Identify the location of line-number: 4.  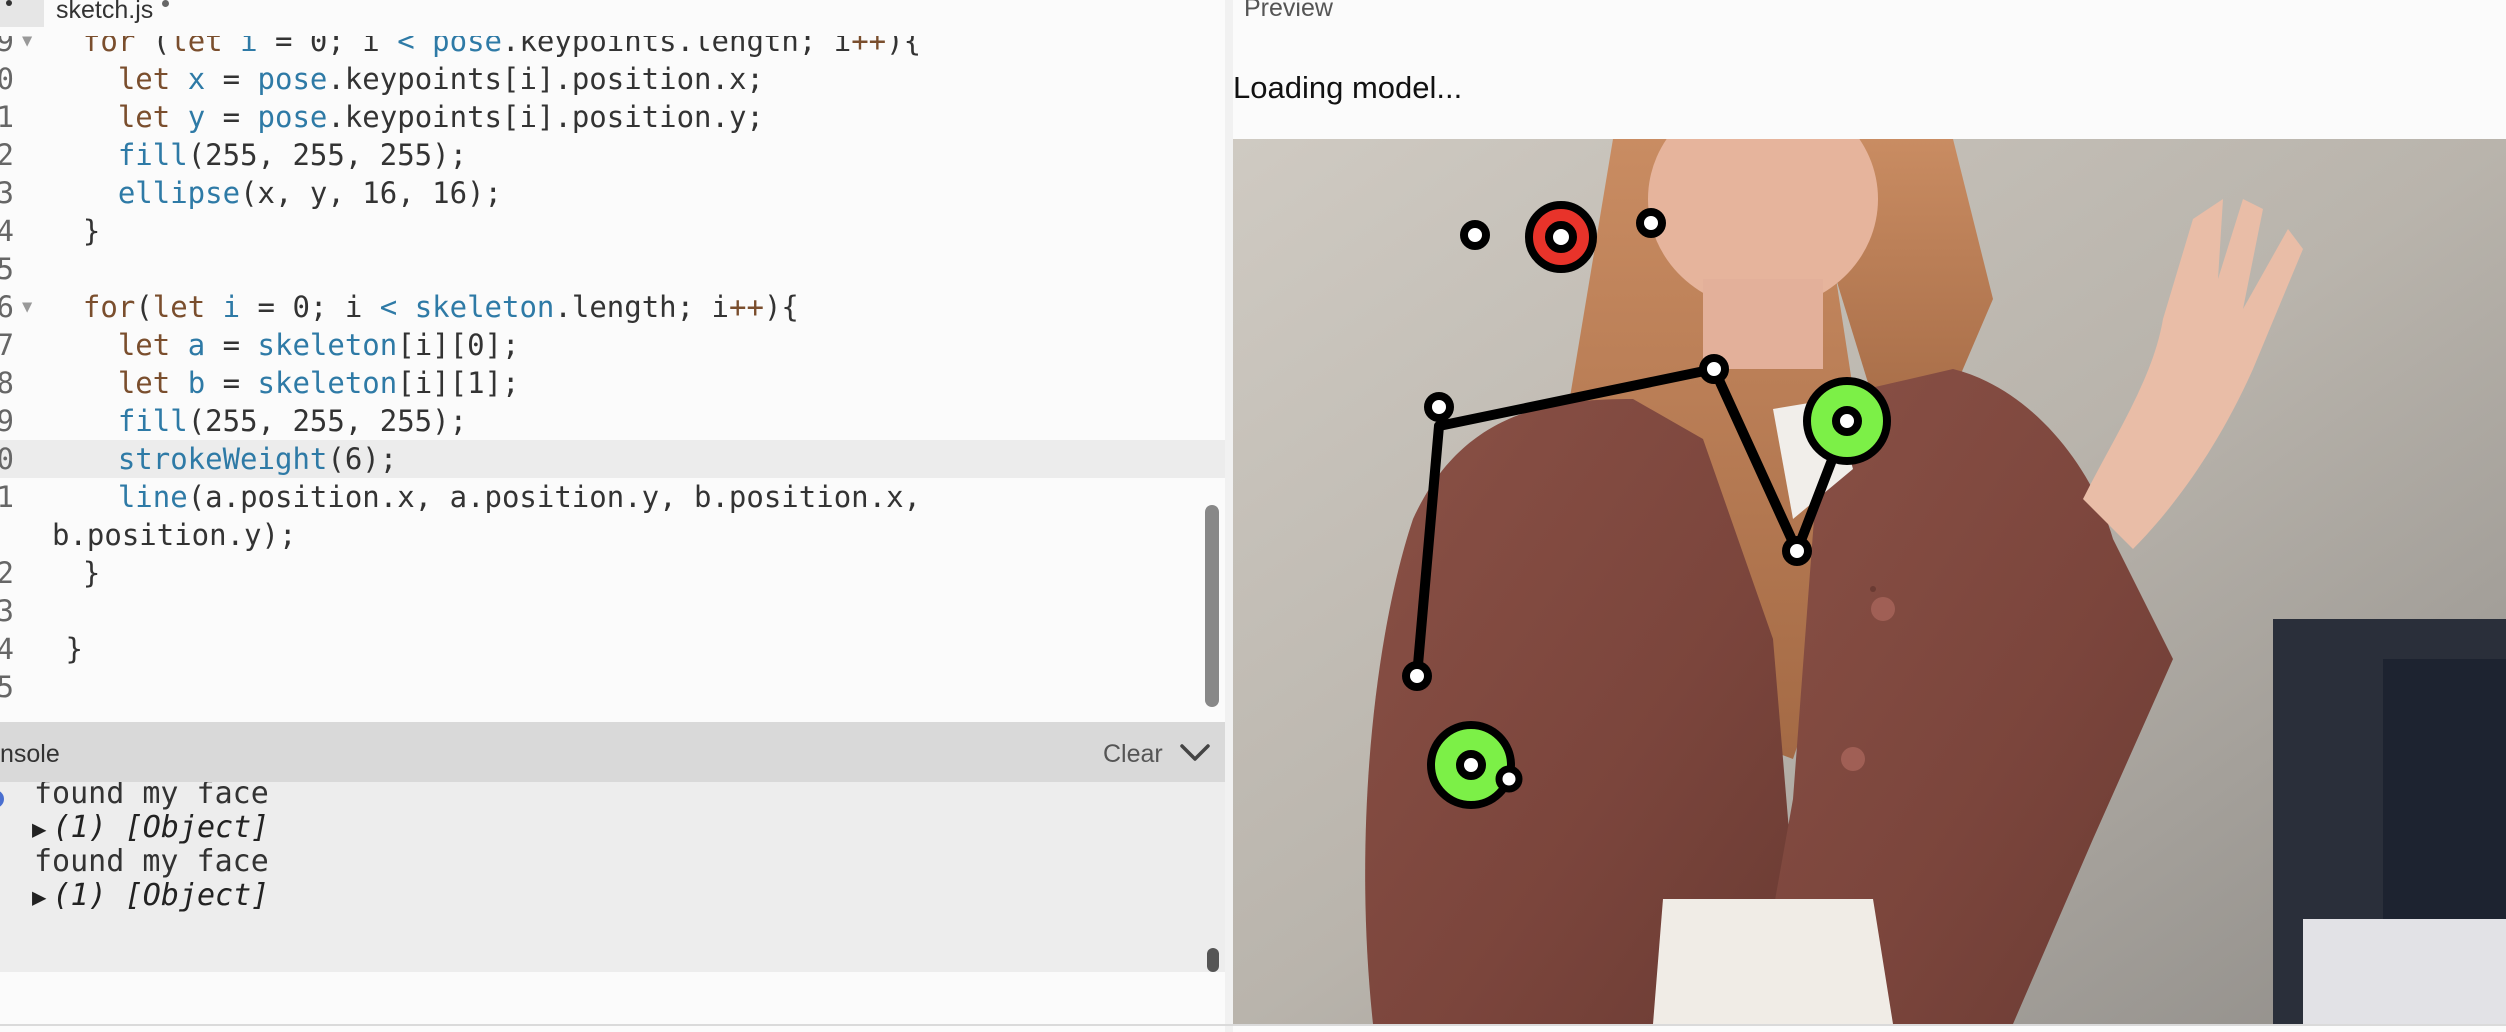
(7, 231).